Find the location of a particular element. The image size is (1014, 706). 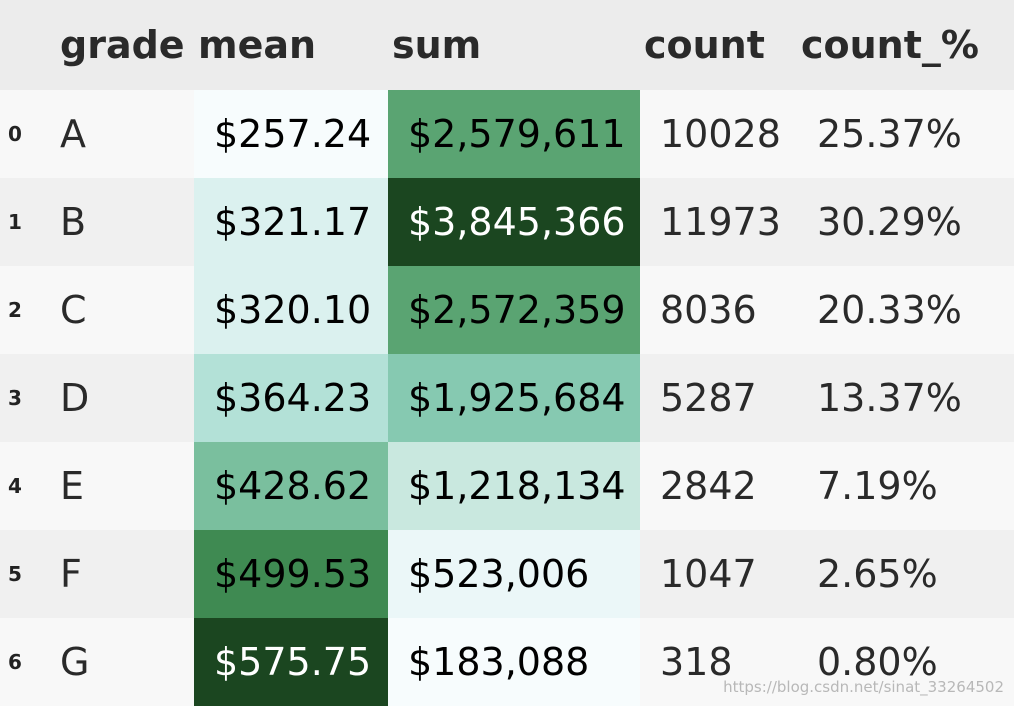

grade-cell: B is located at coordinates (73, 222).